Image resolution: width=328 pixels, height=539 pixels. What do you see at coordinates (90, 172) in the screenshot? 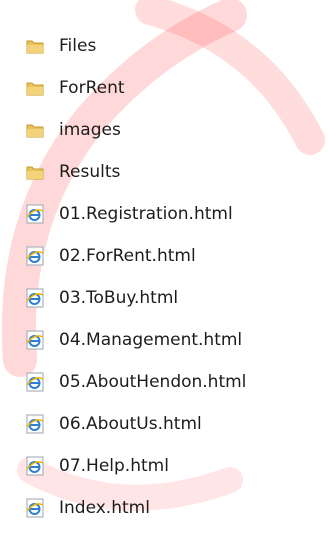
I see `item-label: Results` at bounding box center [90, 172].